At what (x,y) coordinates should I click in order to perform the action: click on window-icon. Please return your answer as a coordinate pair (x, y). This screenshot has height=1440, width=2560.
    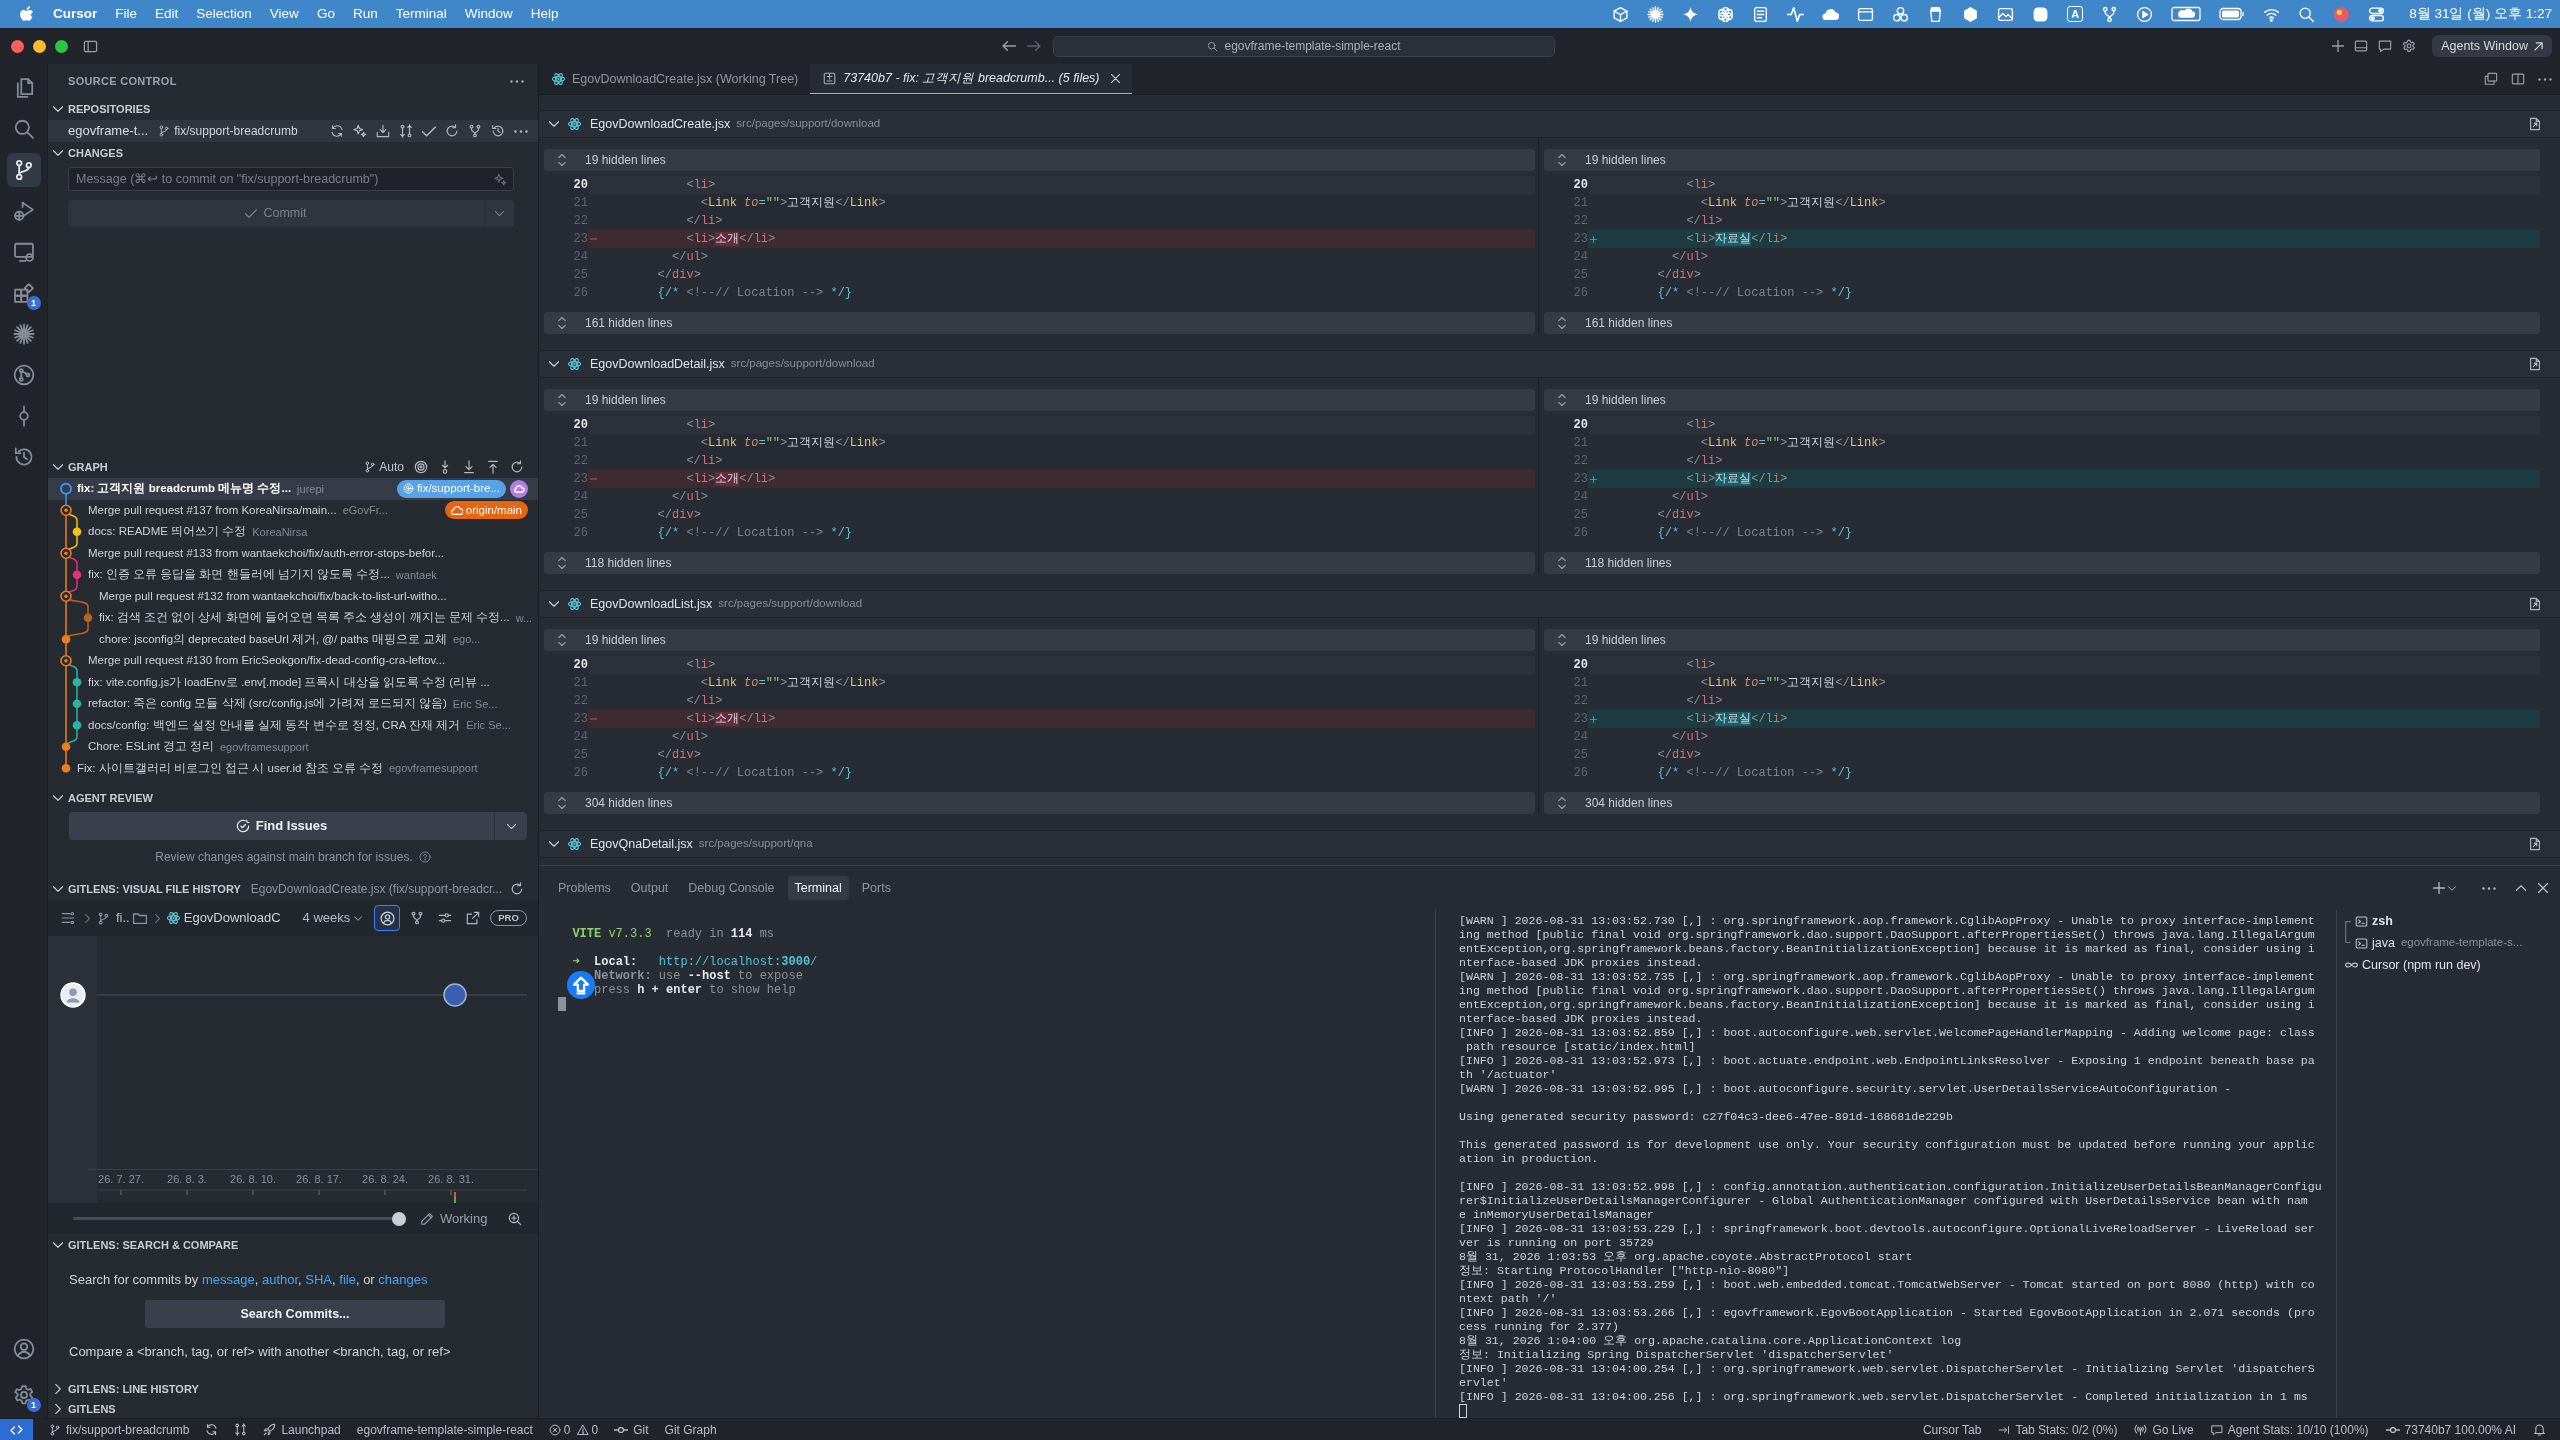
    Looking at the image, I should click on (1866, 14).